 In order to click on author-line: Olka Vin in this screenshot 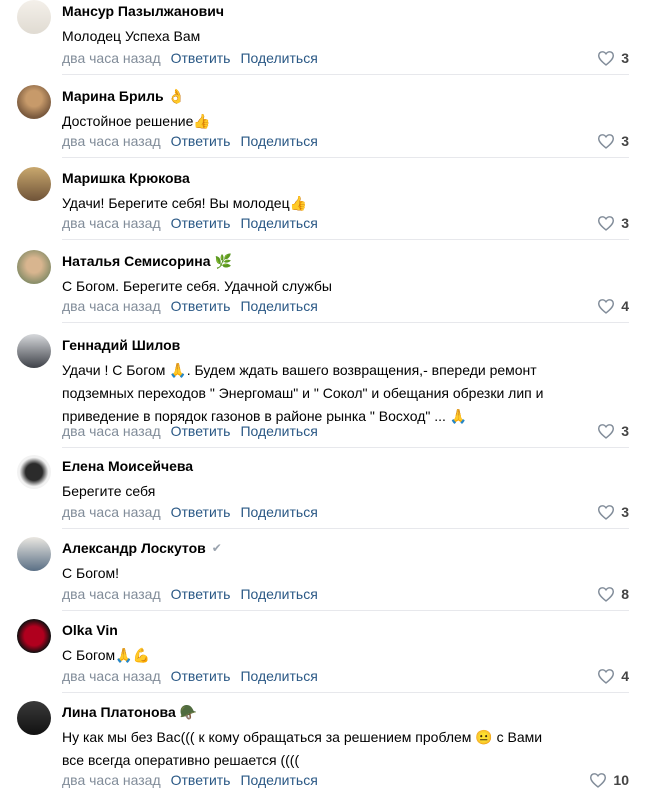, I will do `click(90, 630)`.